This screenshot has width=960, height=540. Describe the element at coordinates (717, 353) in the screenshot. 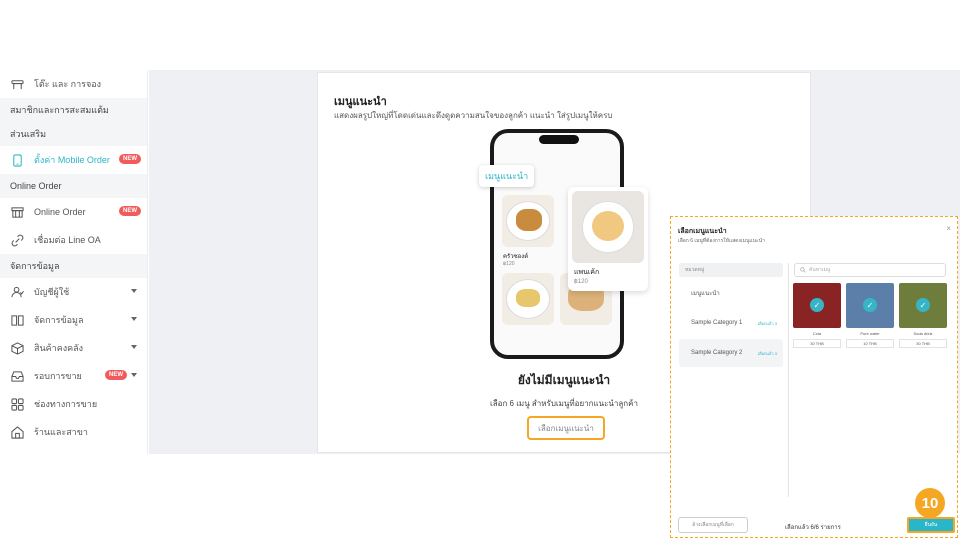

I see `category-label: Sample Category 2` at that location.